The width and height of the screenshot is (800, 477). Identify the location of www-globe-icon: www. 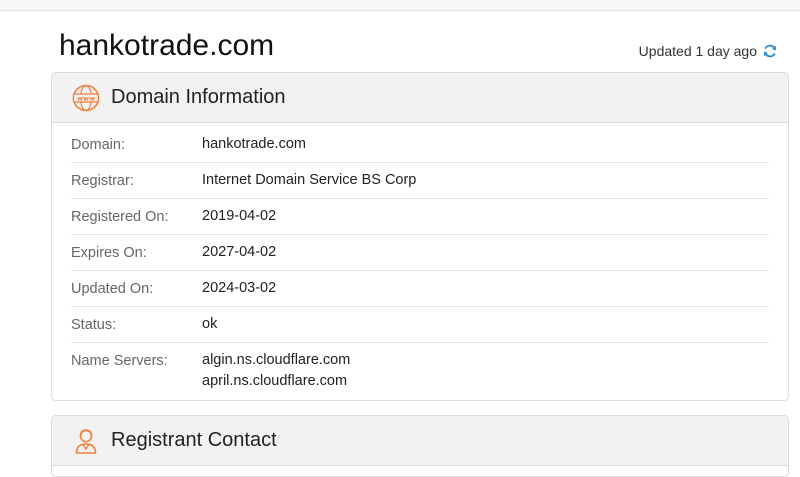
(86, 98).